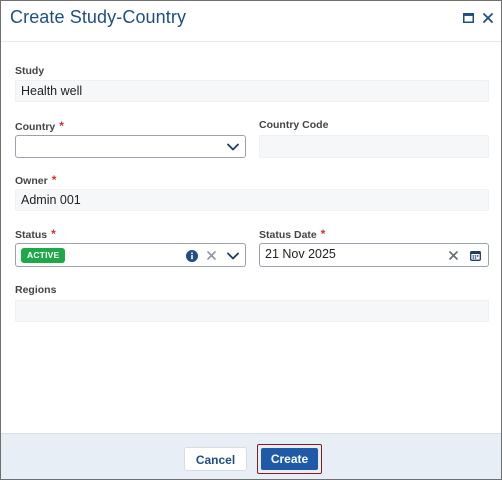  Describe the element at coordinates (252, 311) in the screenshot. I see `regions-field` at that location.